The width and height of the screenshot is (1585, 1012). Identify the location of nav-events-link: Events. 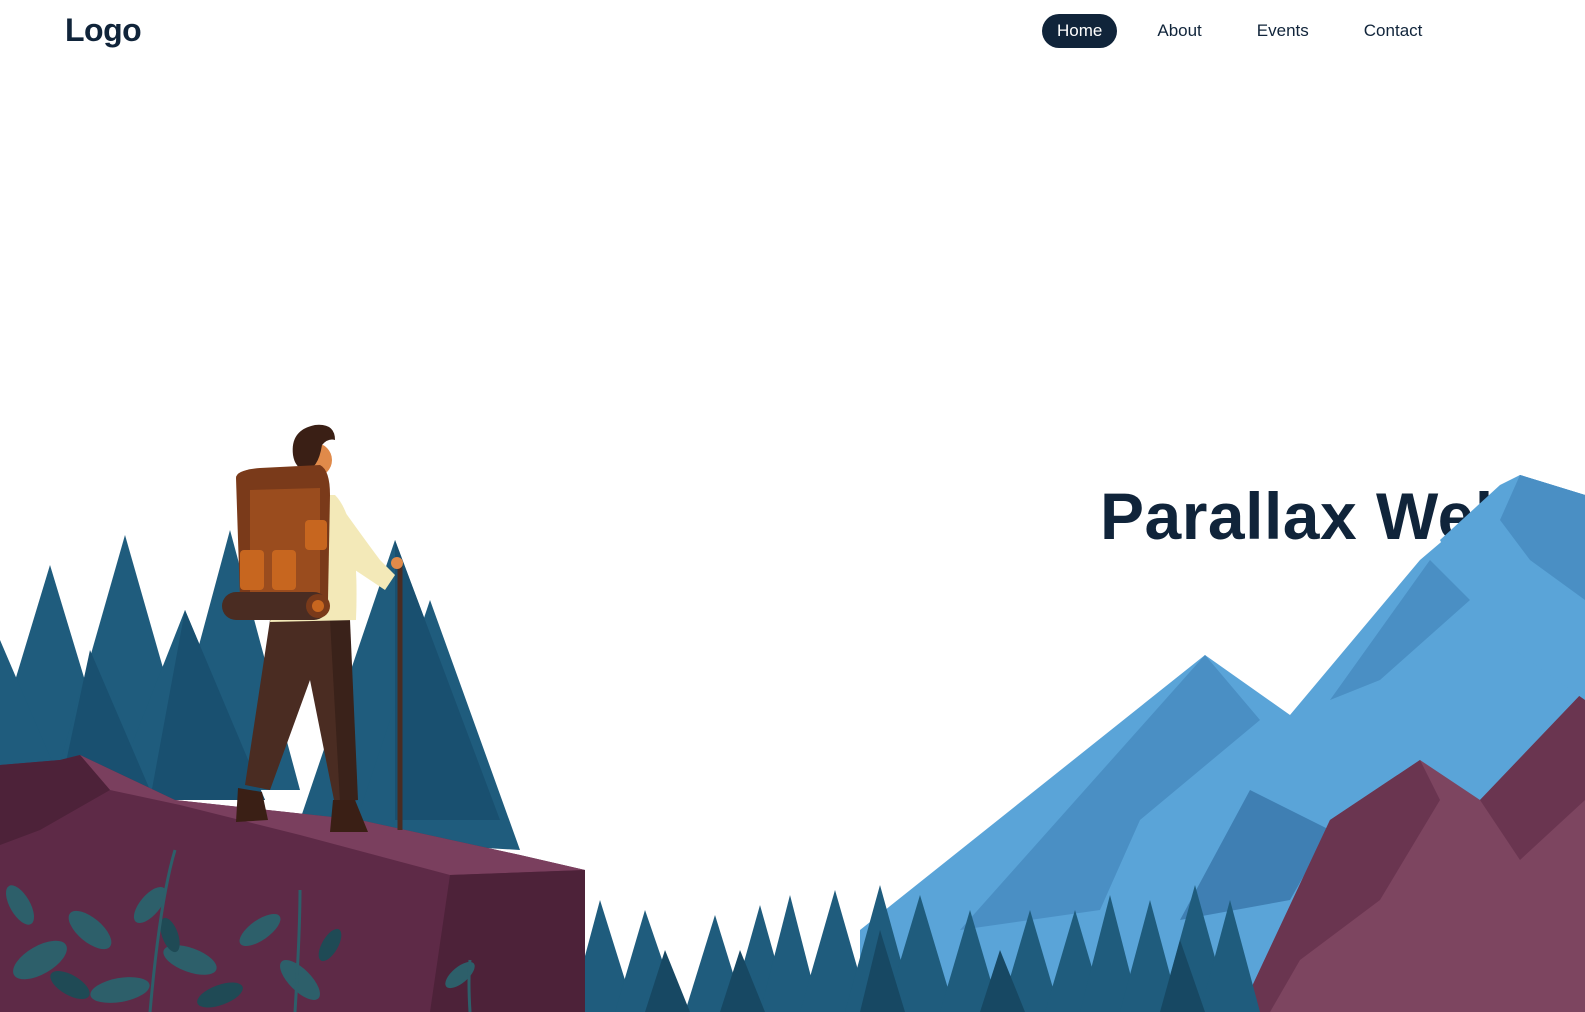
(1283, 31).